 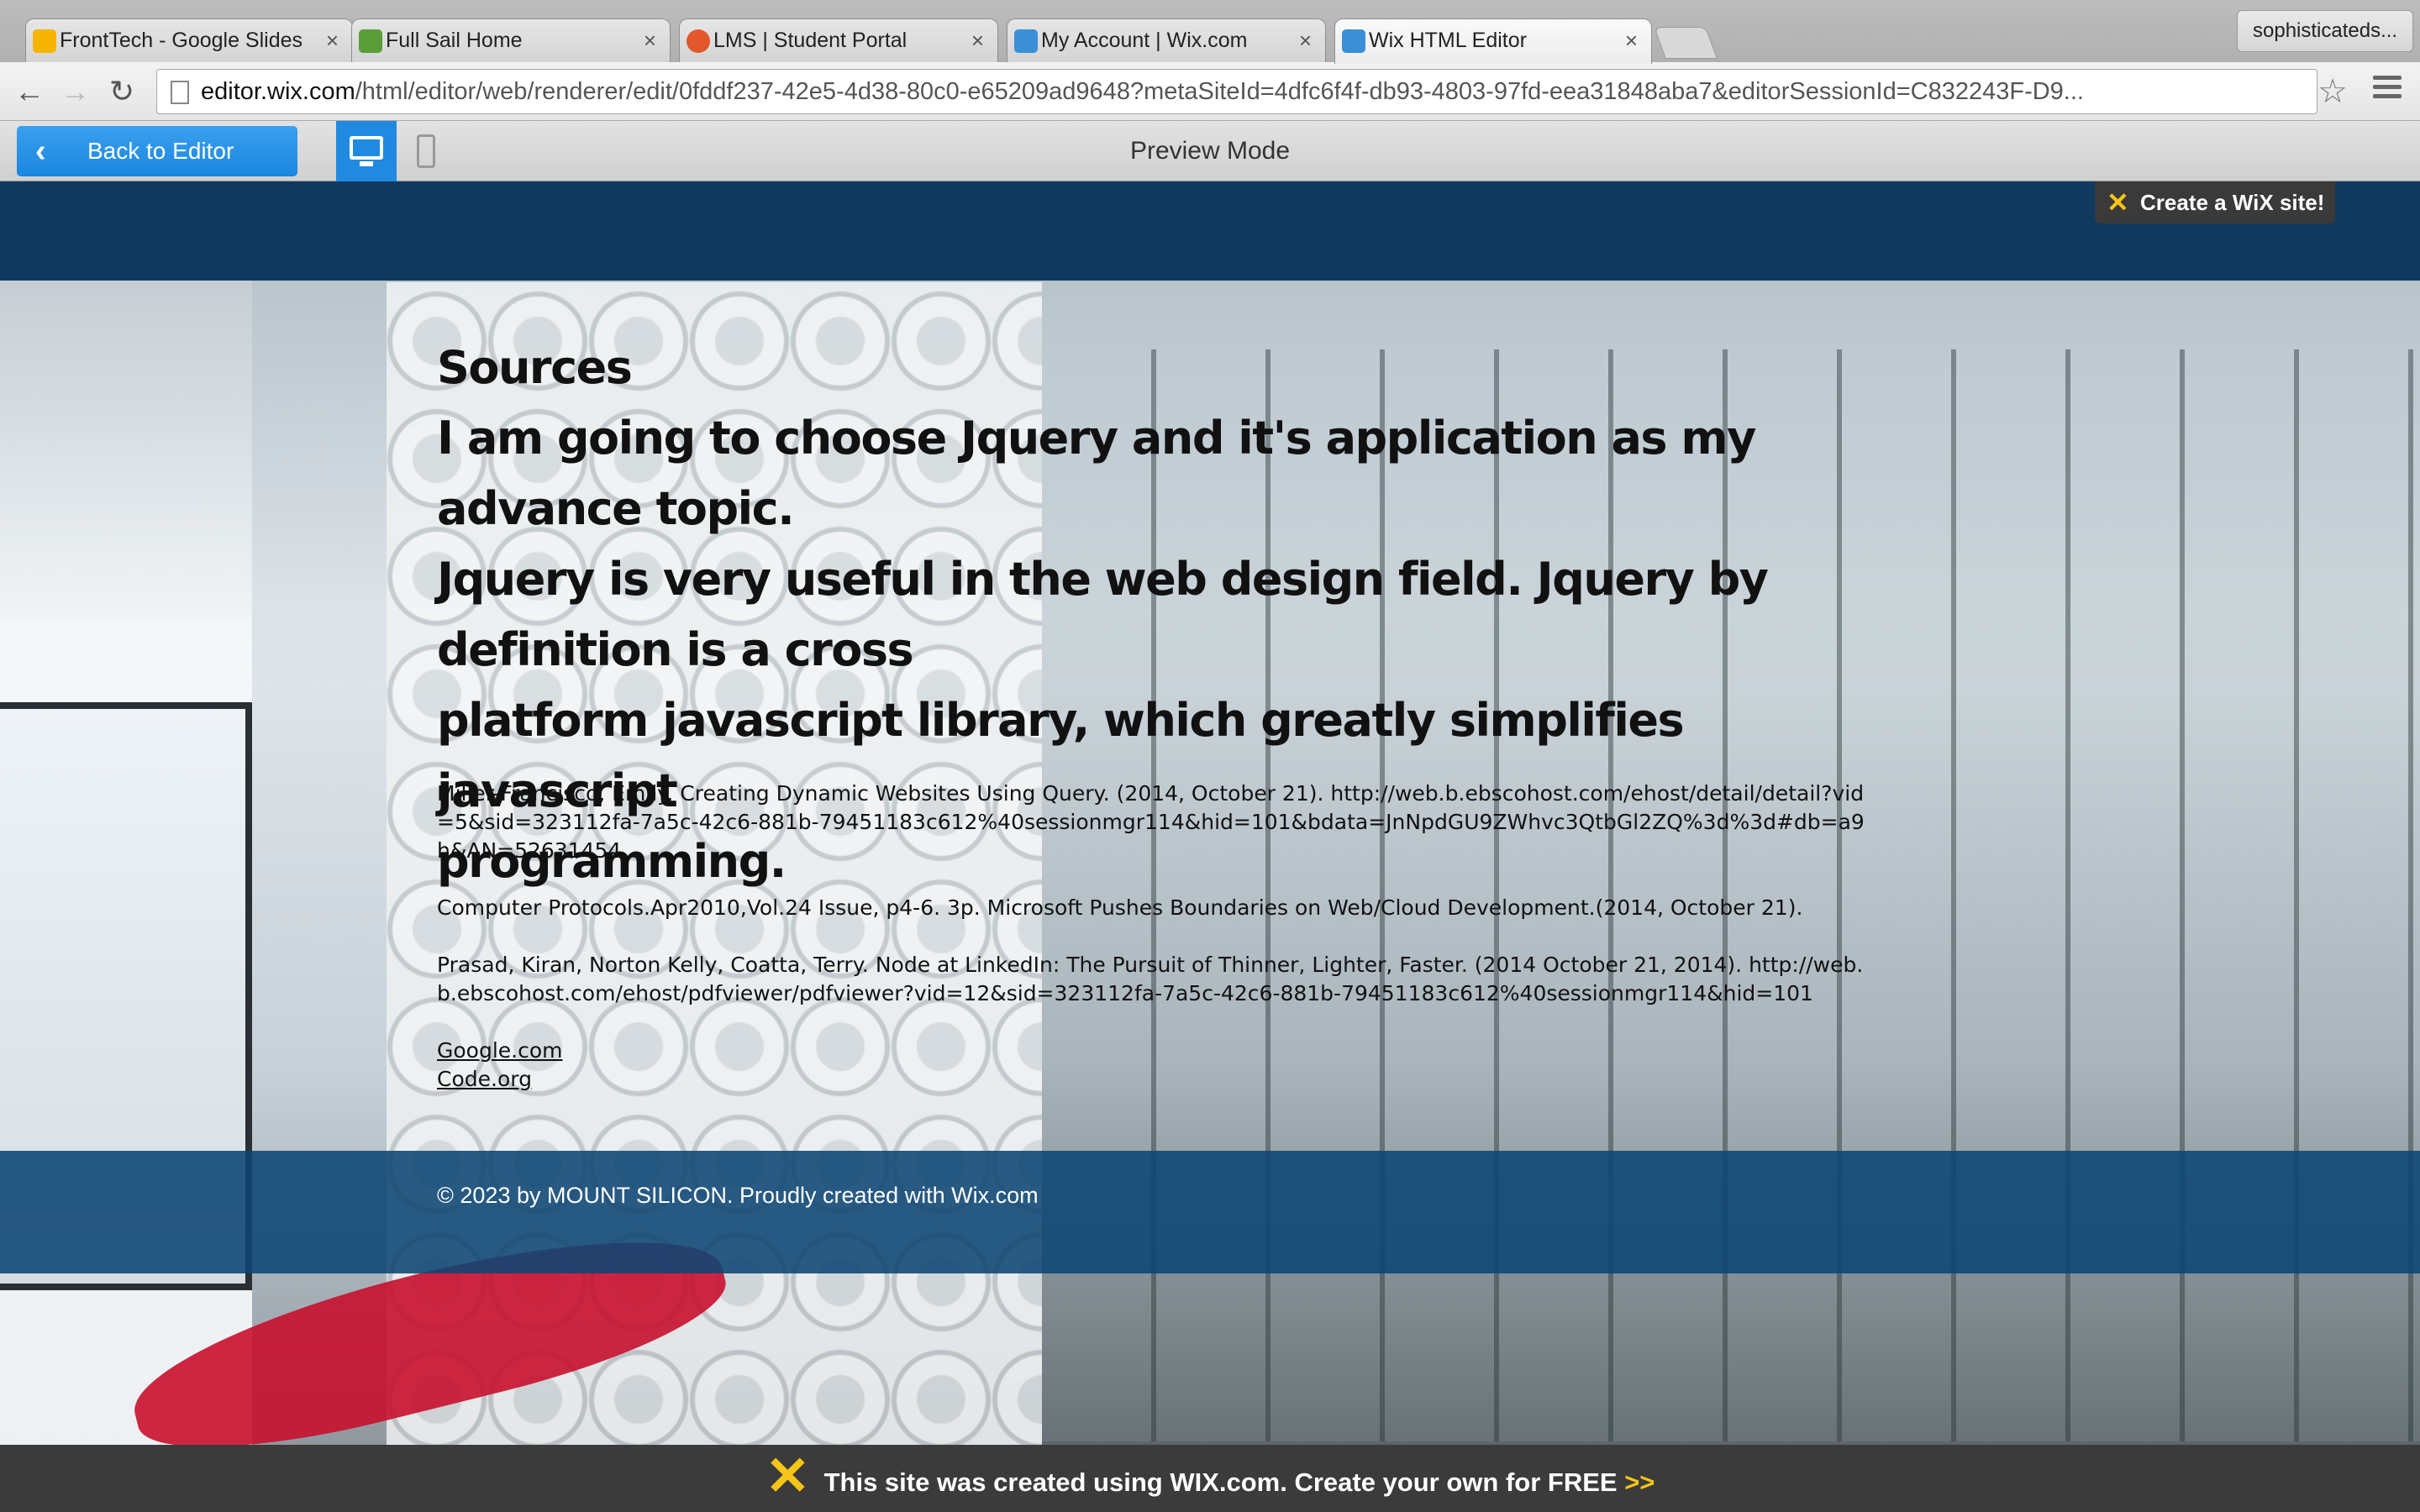 What do you see at coordinates (121, 91) in the screenshot?
I see `reload-icon: ↻` at bounding box center [121, 91].